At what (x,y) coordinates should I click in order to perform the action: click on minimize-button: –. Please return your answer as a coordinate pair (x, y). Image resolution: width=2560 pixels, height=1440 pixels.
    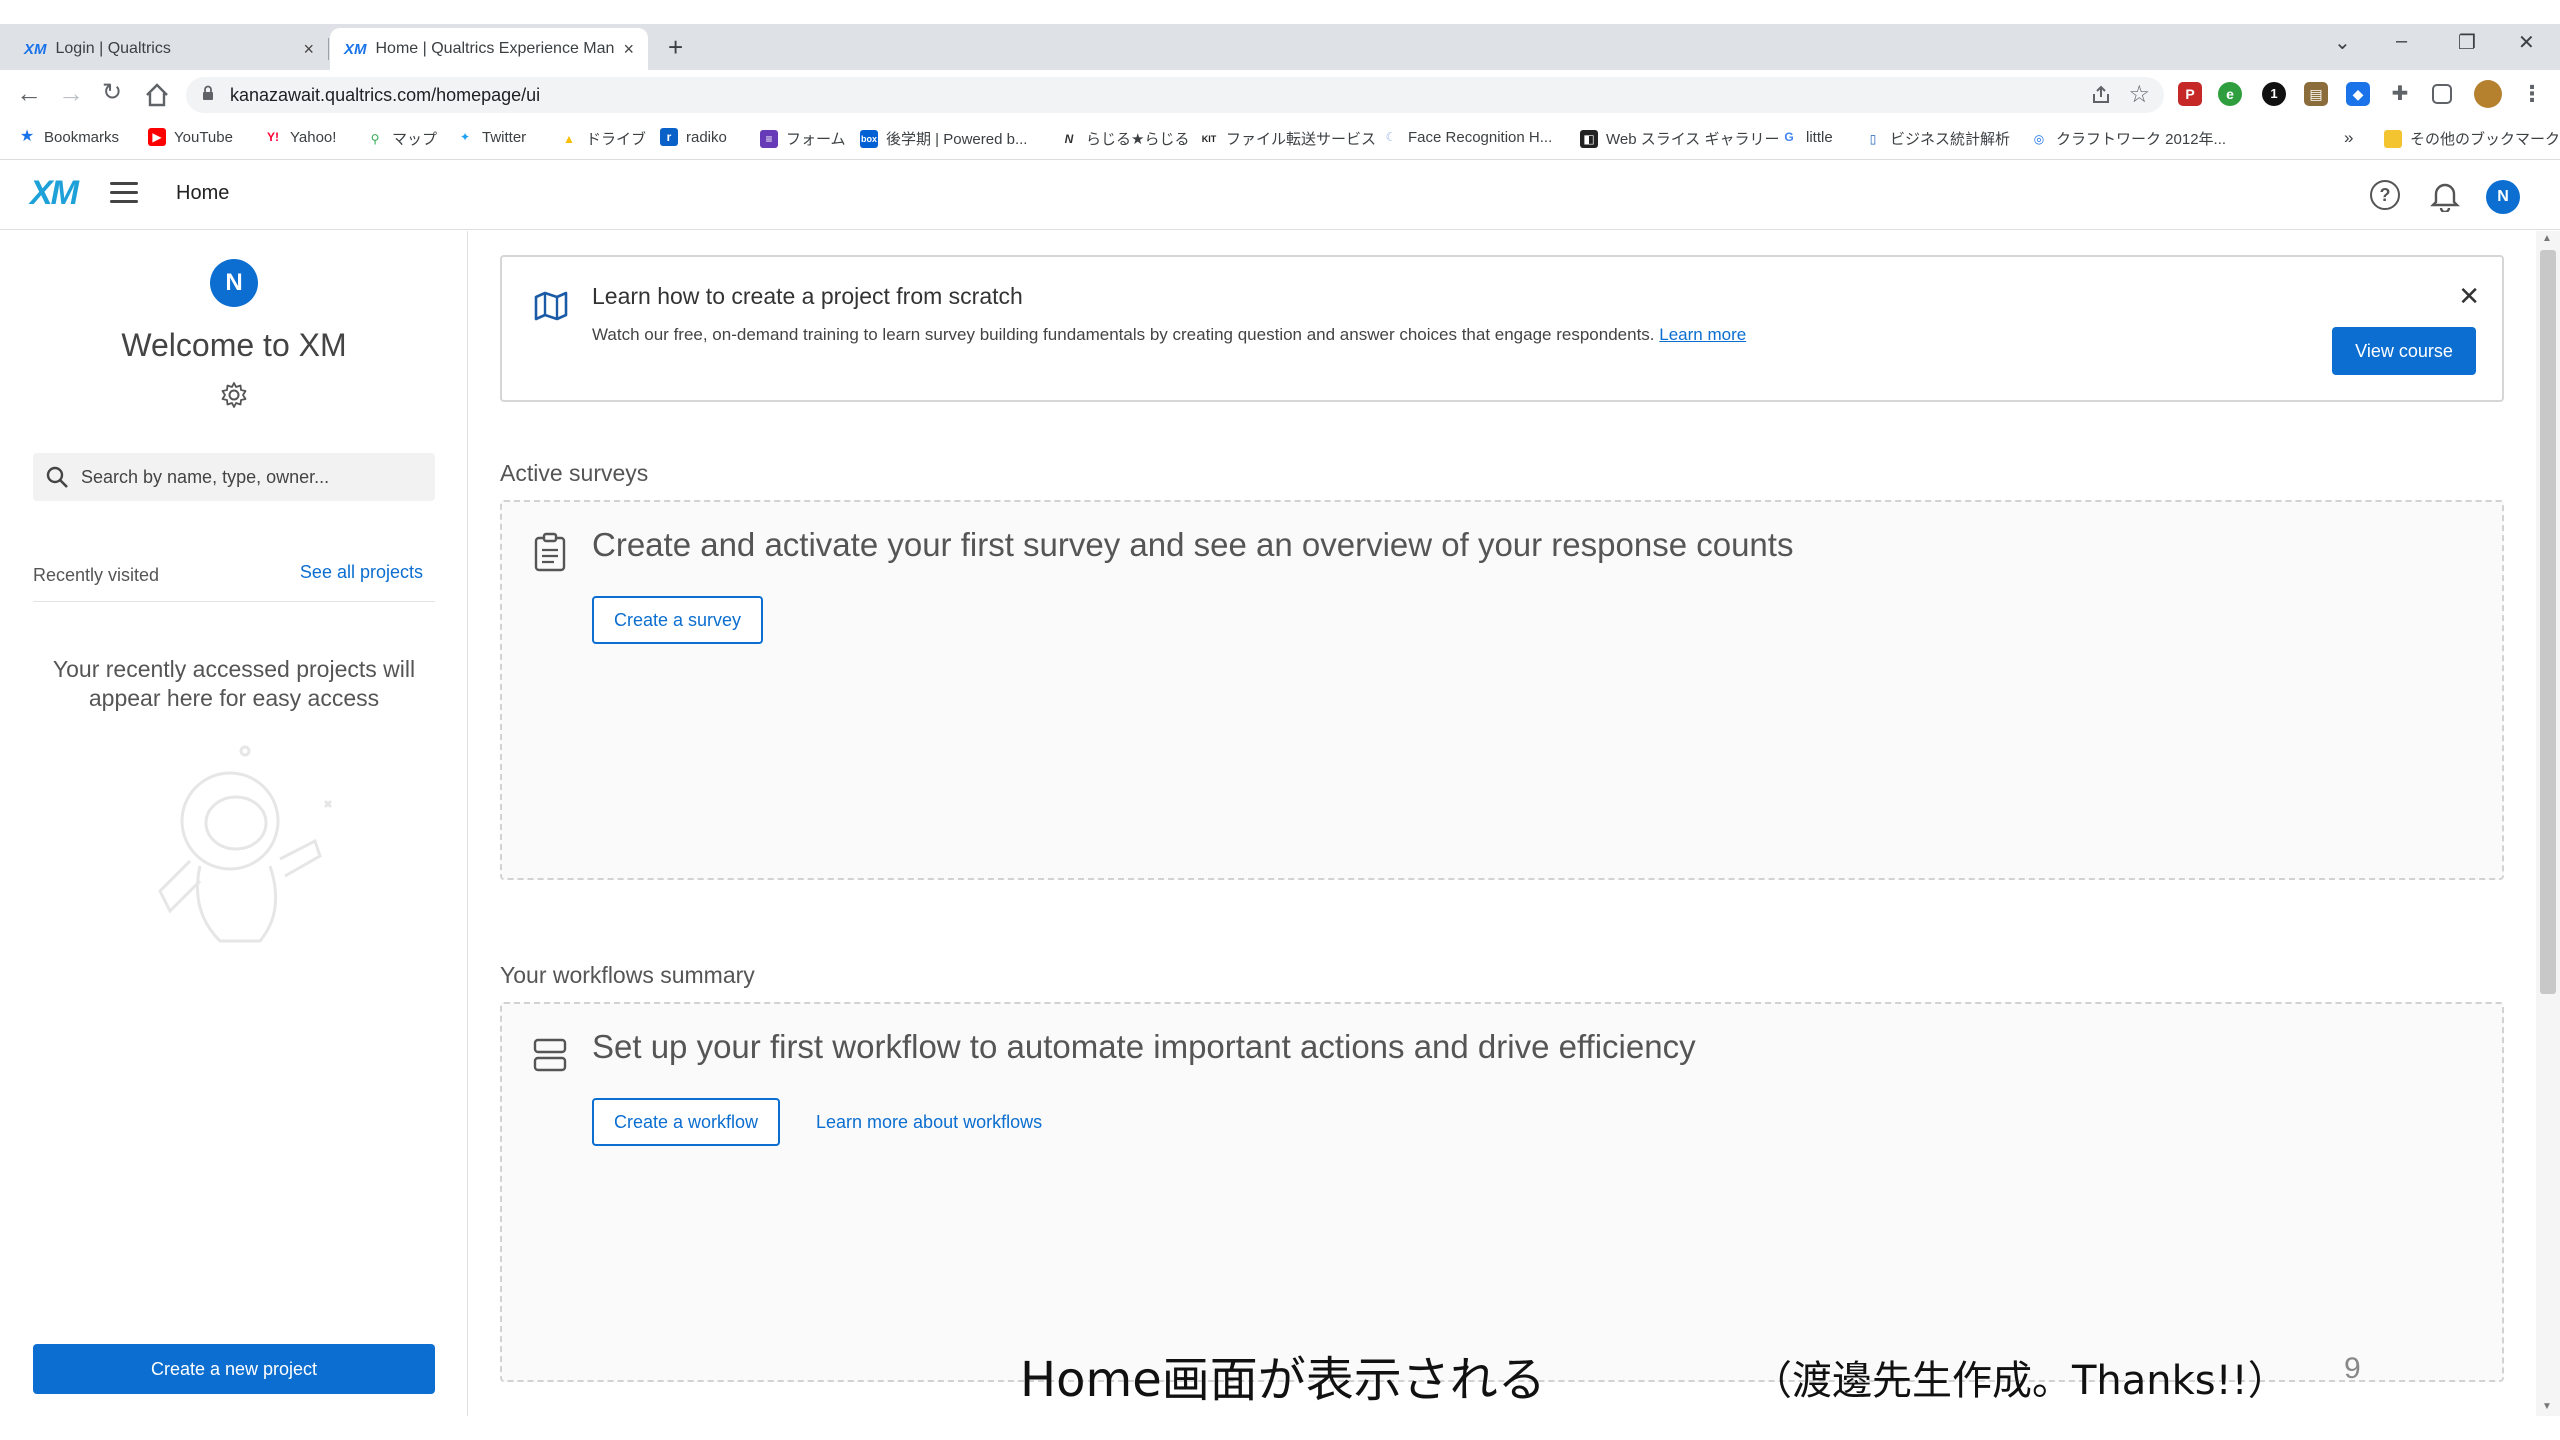
    Looking at the image, I should click on (2401, 41).